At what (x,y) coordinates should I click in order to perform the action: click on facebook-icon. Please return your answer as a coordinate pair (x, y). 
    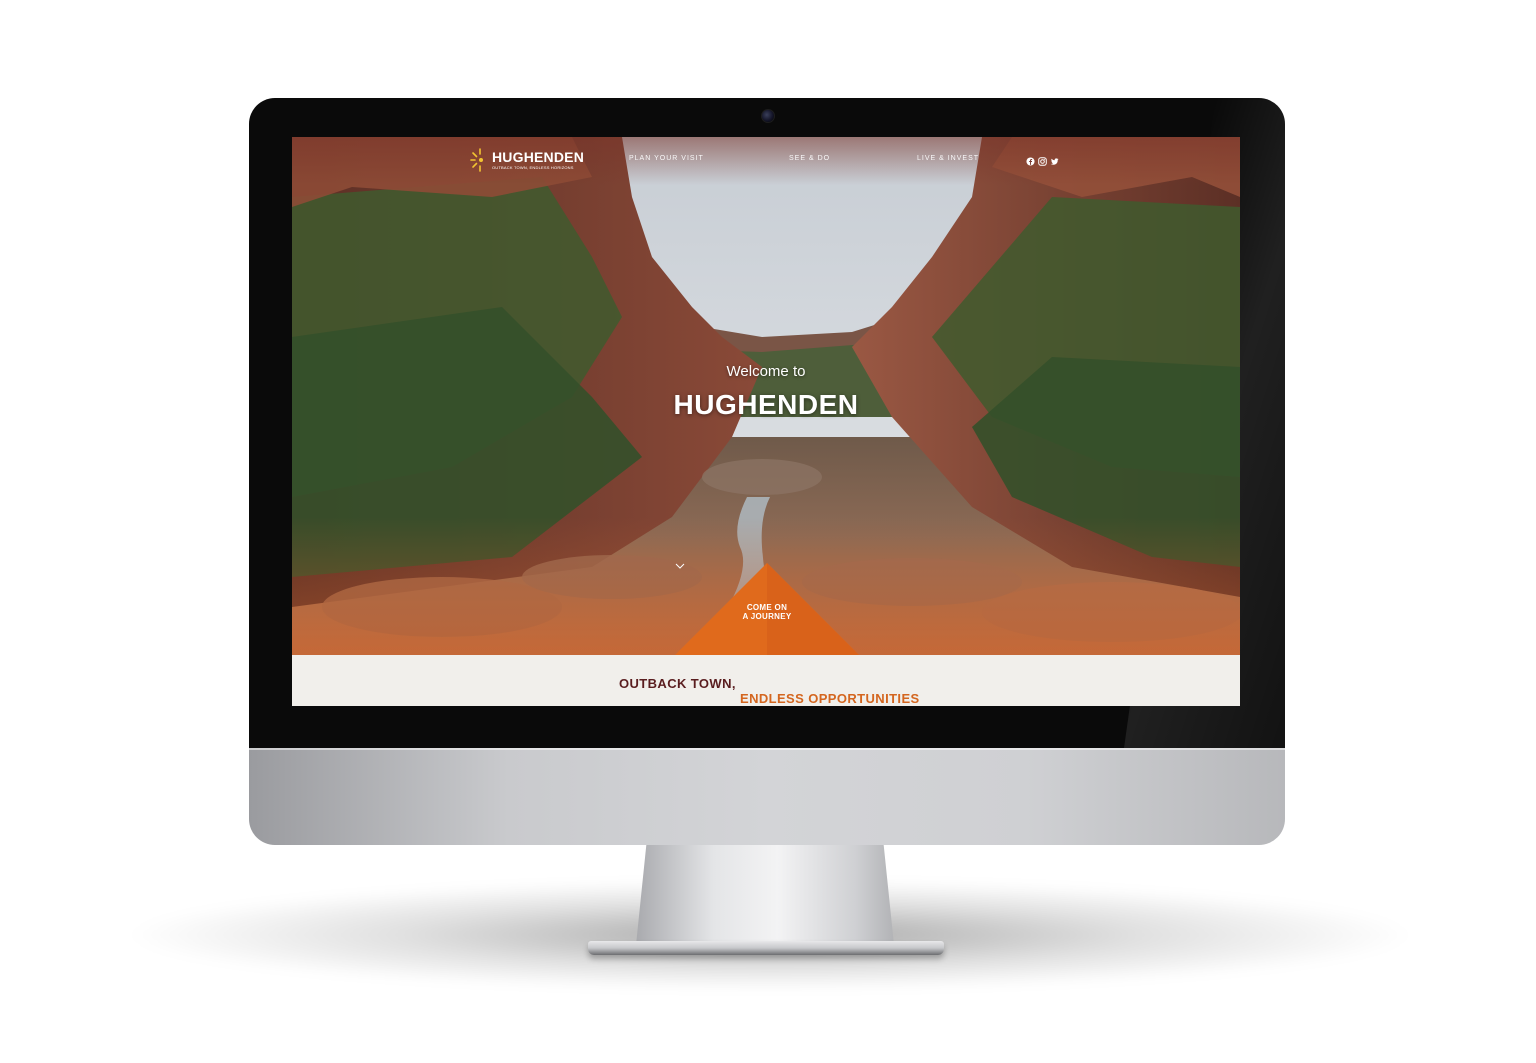
    Looking at the image, I should click on (1030, 159).